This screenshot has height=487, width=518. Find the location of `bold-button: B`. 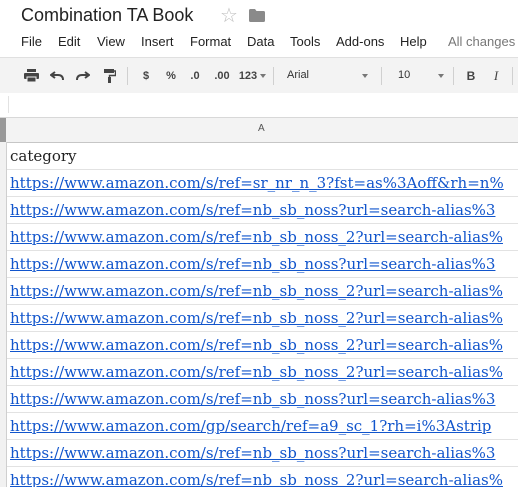

bold-button: B is located at coordinates (471, 75).